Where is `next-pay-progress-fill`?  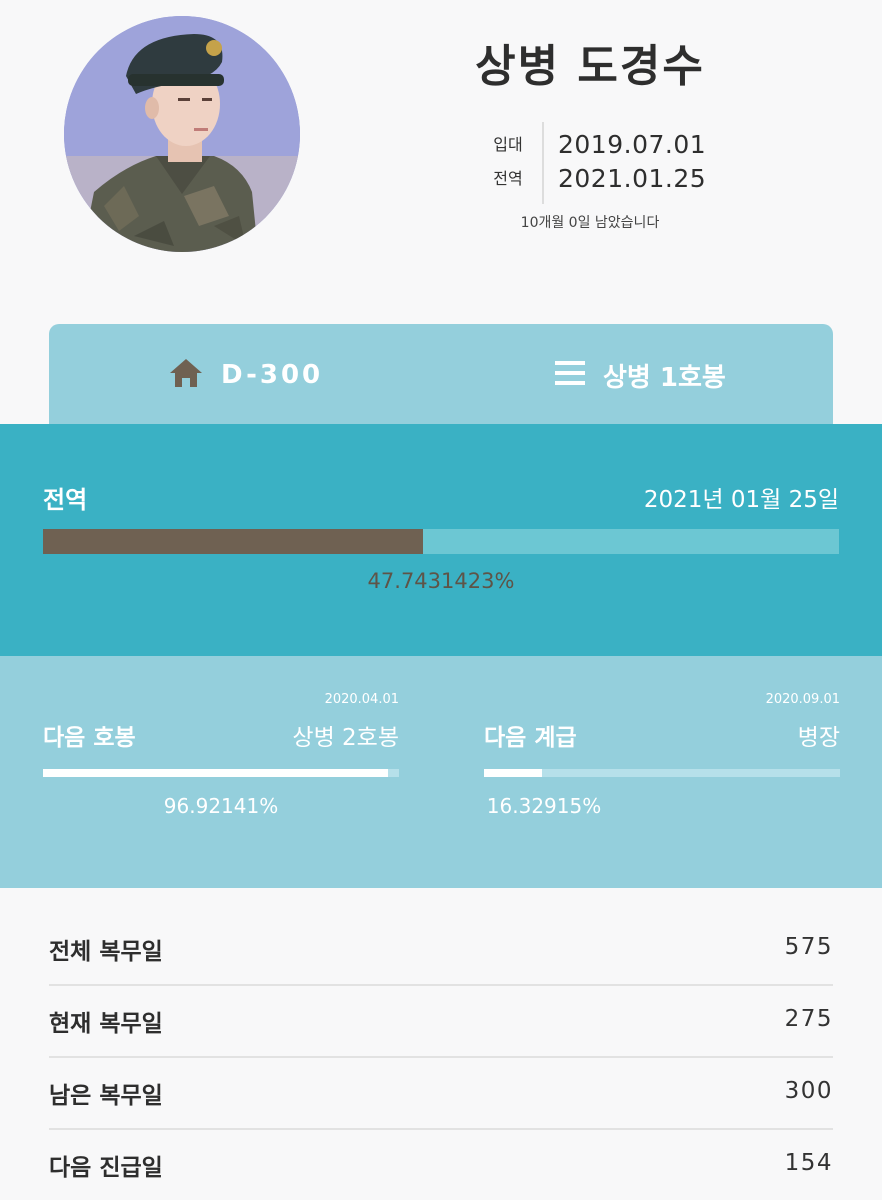
next-pay-progress-fill is located at coordinates (216, 773).